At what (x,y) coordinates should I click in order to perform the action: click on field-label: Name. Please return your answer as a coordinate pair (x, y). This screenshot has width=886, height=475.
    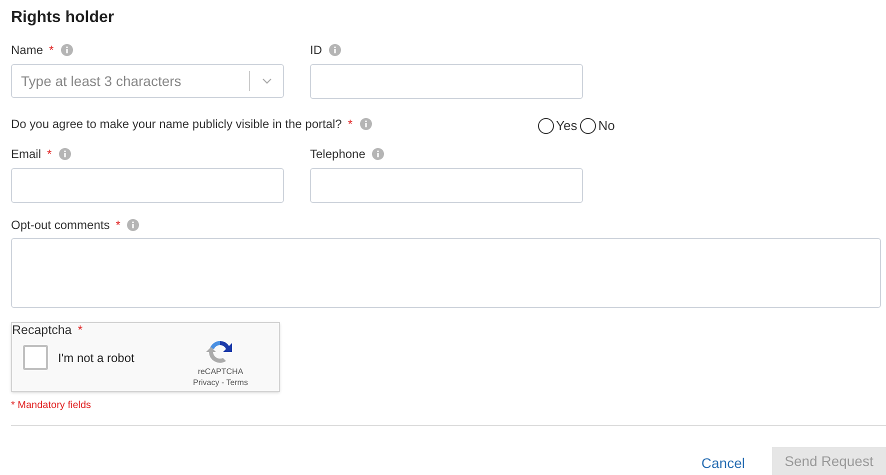
    Looking at the image, I should click on (27, 50).